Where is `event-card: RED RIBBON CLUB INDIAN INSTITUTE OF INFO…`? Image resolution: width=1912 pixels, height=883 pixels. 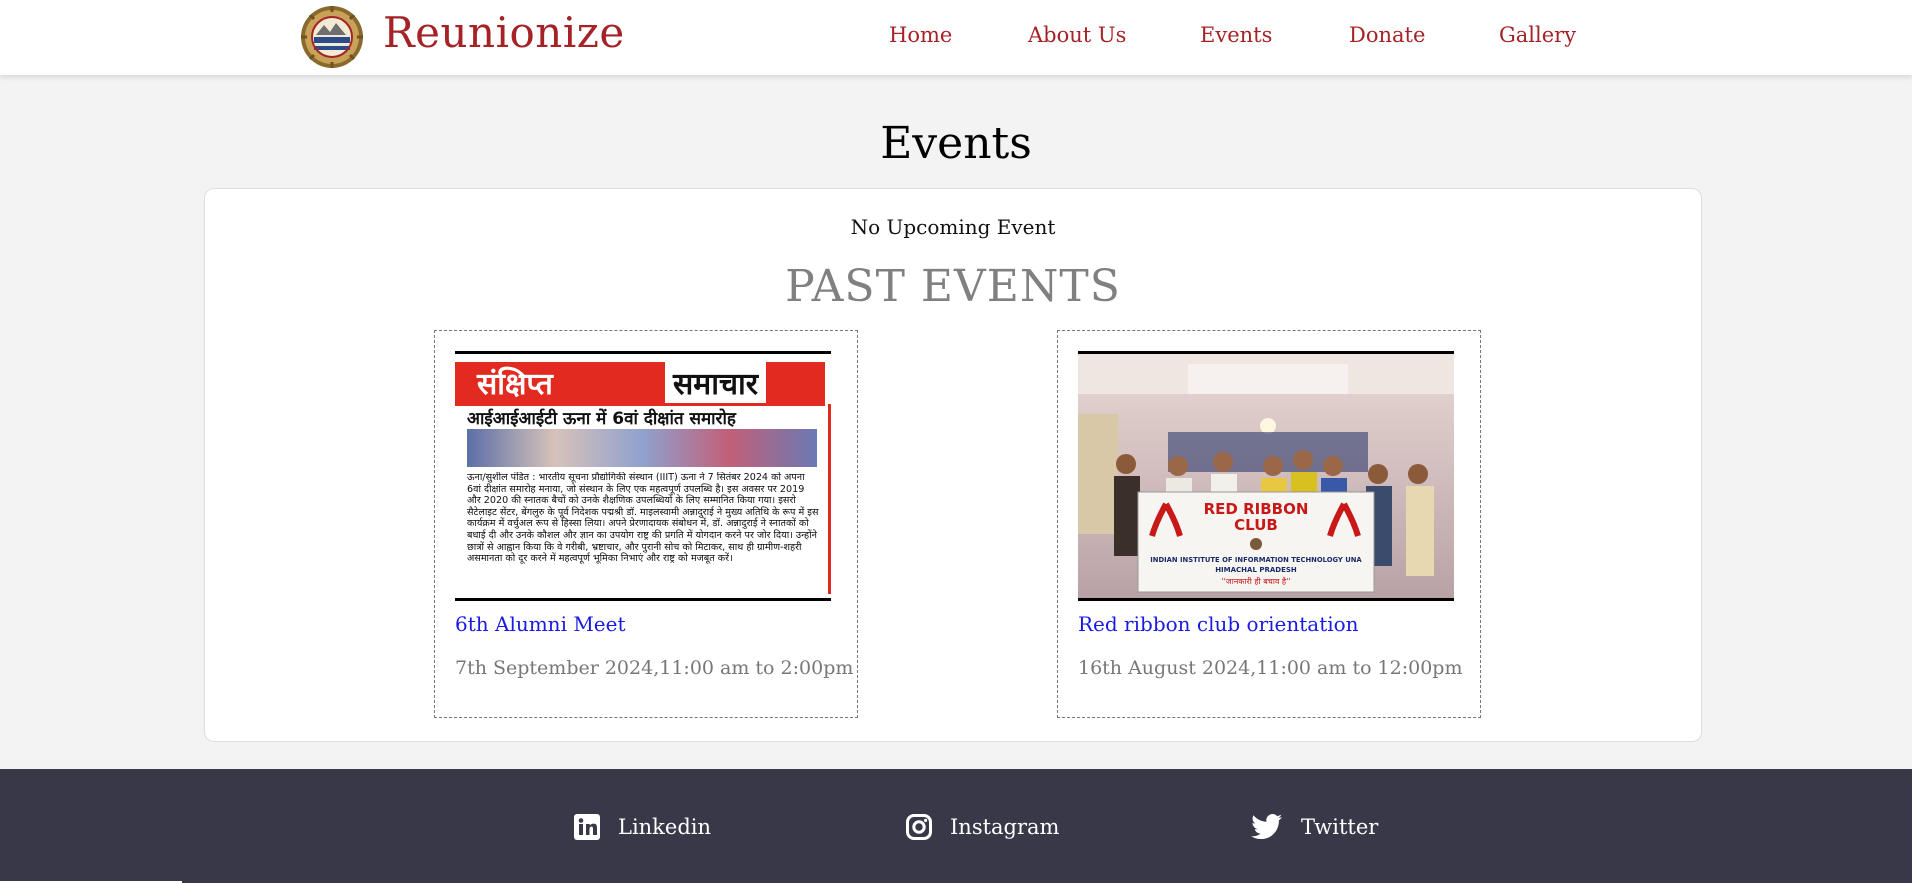 event-card: RED RIBBON CLUB INDIAN INSTITUTE OF INFO… is located at coordinates (1269, 524).